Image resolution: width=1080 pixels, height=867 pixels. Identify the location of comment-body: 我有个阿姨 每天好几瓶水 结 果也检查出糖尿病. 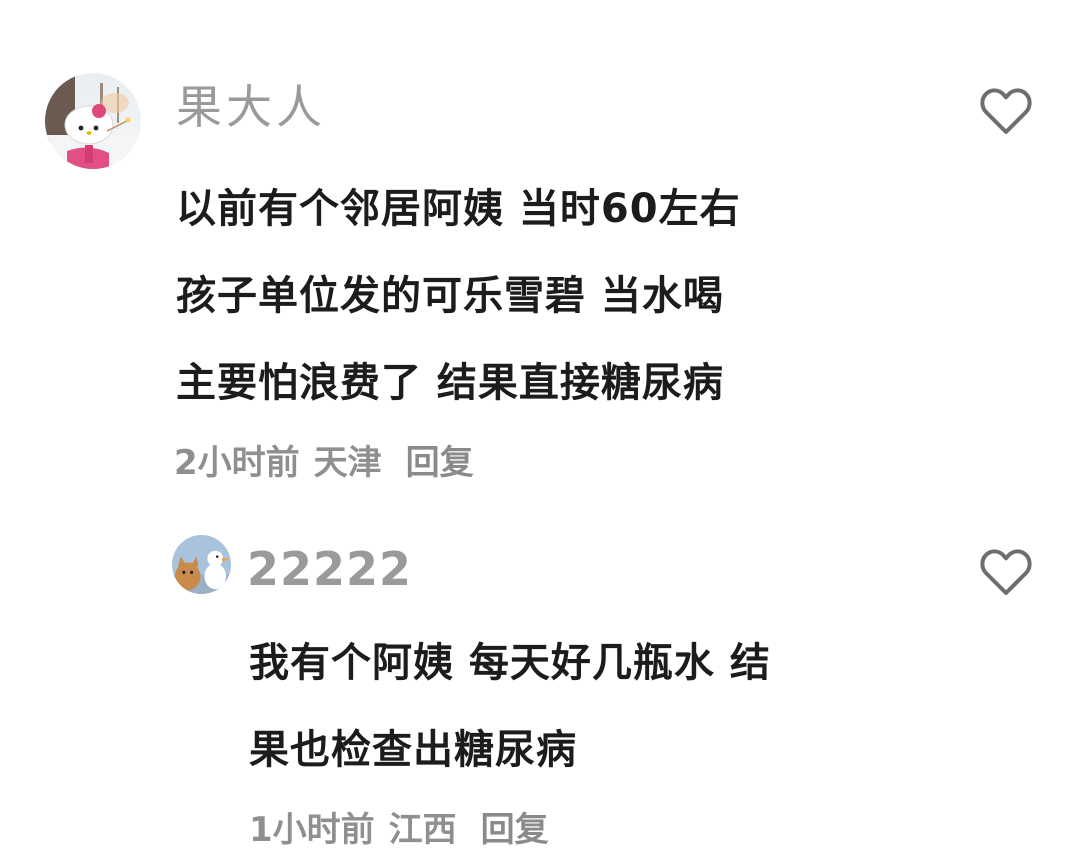
(510, 707).